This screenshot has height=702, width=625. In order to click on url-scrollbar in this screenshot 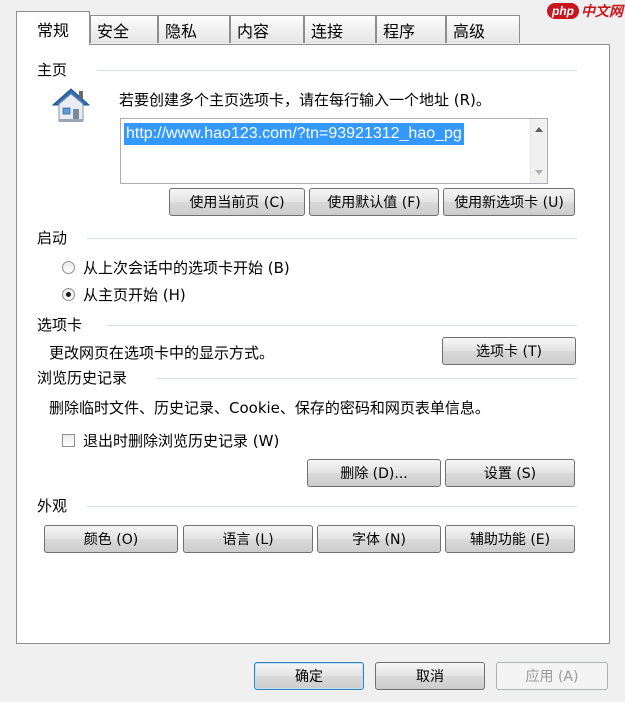, I will do `click(538, 151)`.